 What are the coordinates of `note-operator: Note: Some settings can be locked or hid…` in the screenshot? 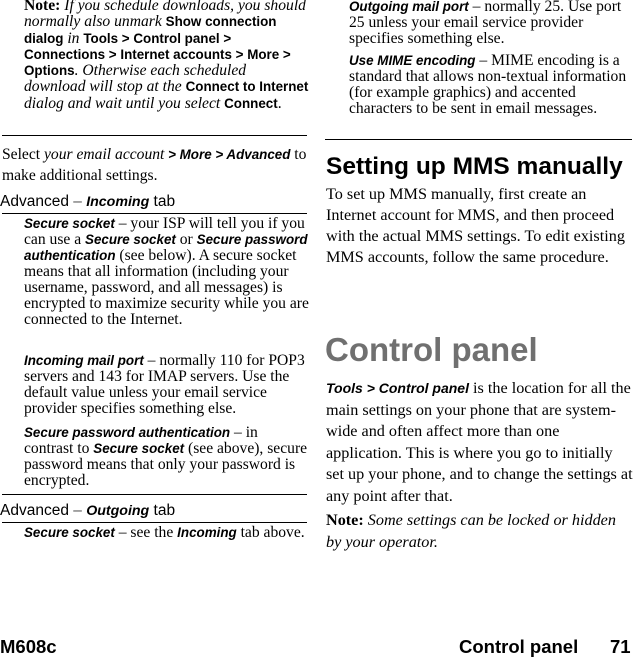 It's located at (471, 531).